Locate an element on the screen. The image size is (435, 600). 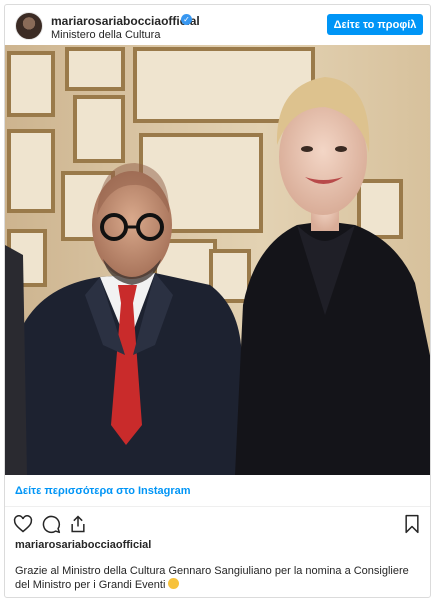
view-profile-button: Δείτε το προφίλ is located at coordinates (375, 24).